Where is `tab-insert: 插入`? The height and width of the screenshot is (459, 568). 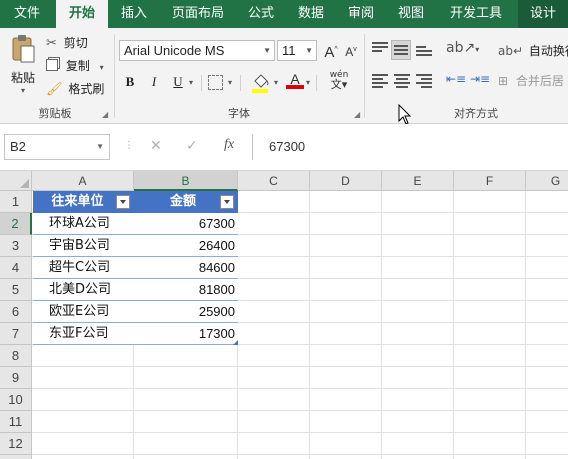
tab-insert: 插入 is located at coordinates (134, 14).